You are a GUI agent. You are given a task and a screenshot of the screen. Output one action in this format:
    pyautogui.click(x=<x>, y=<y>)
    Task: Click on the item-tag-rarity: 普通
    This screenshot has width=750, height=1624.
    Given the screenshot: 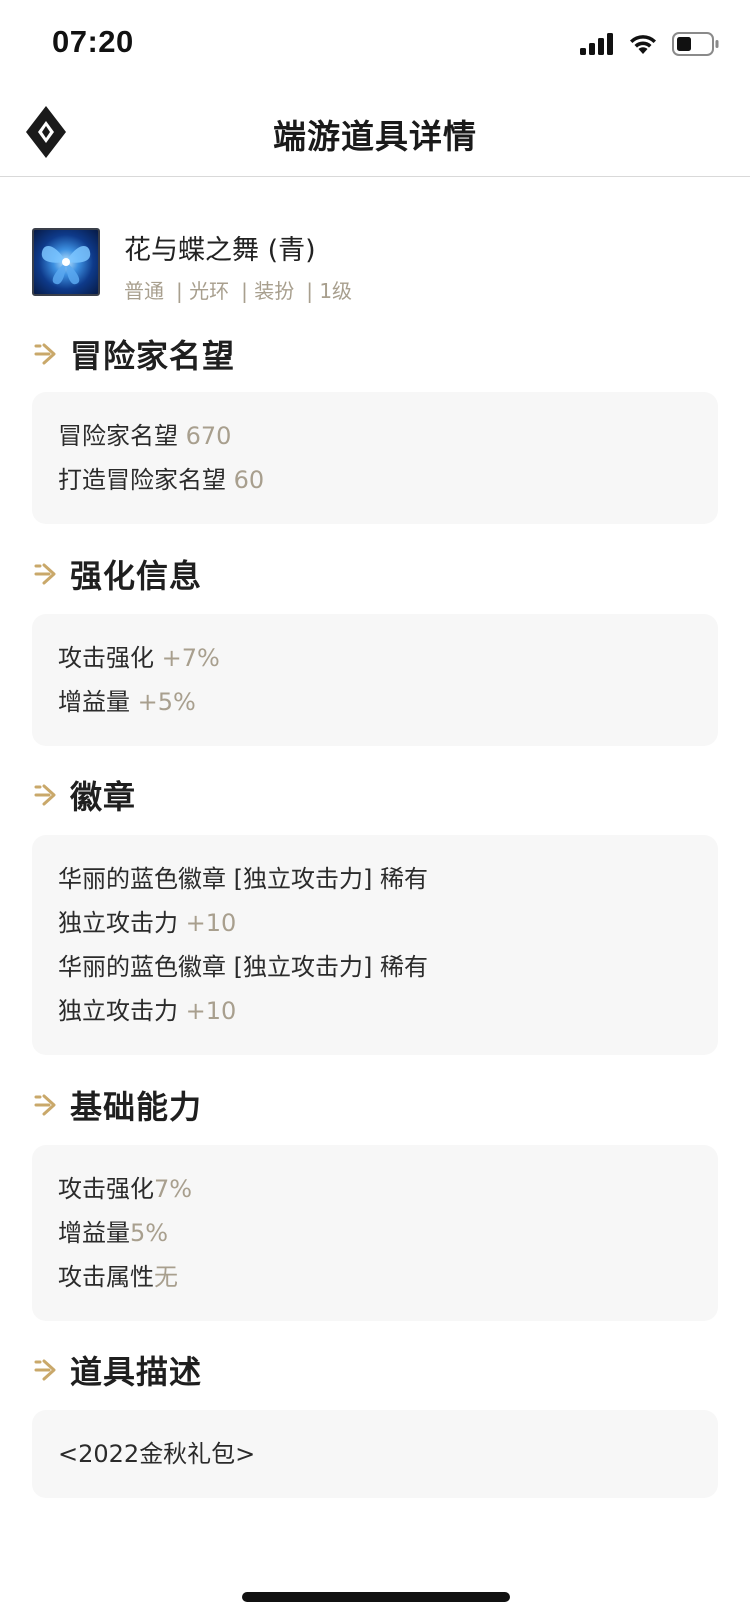 What is the action you would take?
    pyautogui.click(x=144, y=291)
    